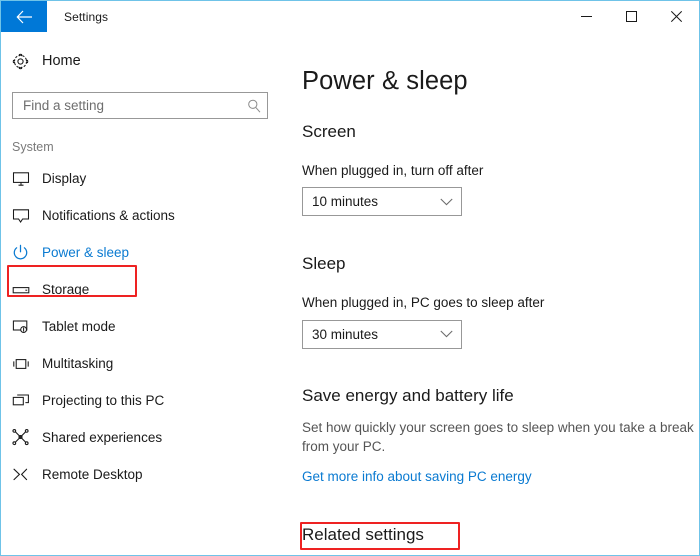  What do you see at coordinates (145, 474) in the screenshot?
I see `sidebar-item-remote-desktop: Remote Desktop` at bounding box center [145, 474].